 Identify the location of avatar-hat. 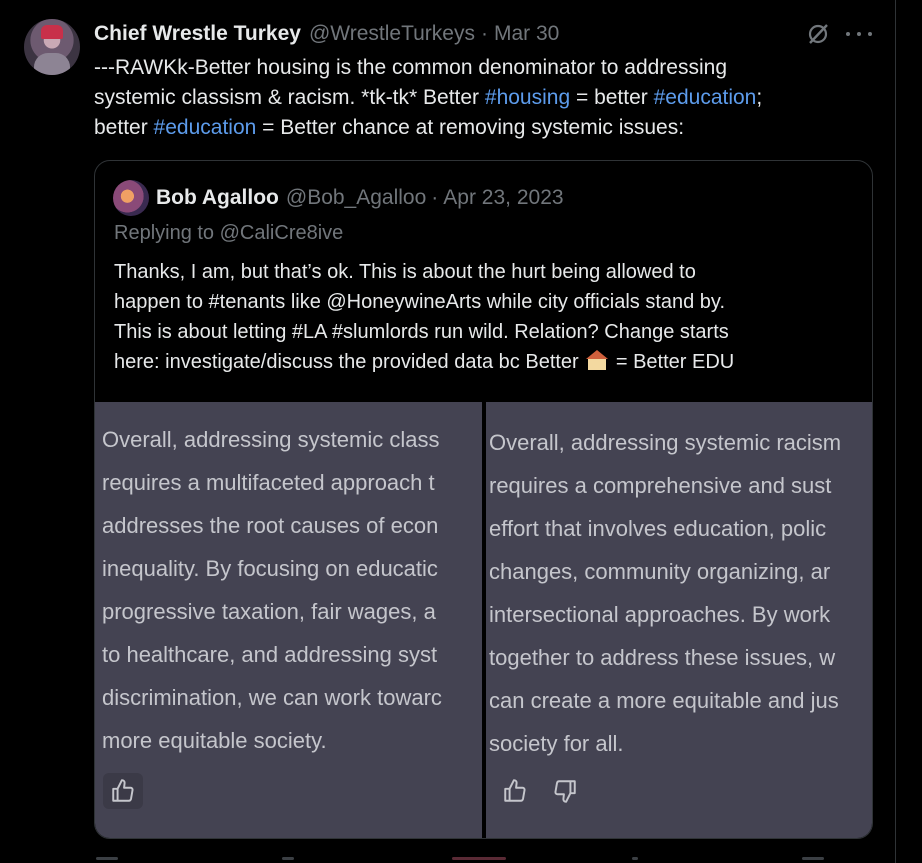
(52, 32).